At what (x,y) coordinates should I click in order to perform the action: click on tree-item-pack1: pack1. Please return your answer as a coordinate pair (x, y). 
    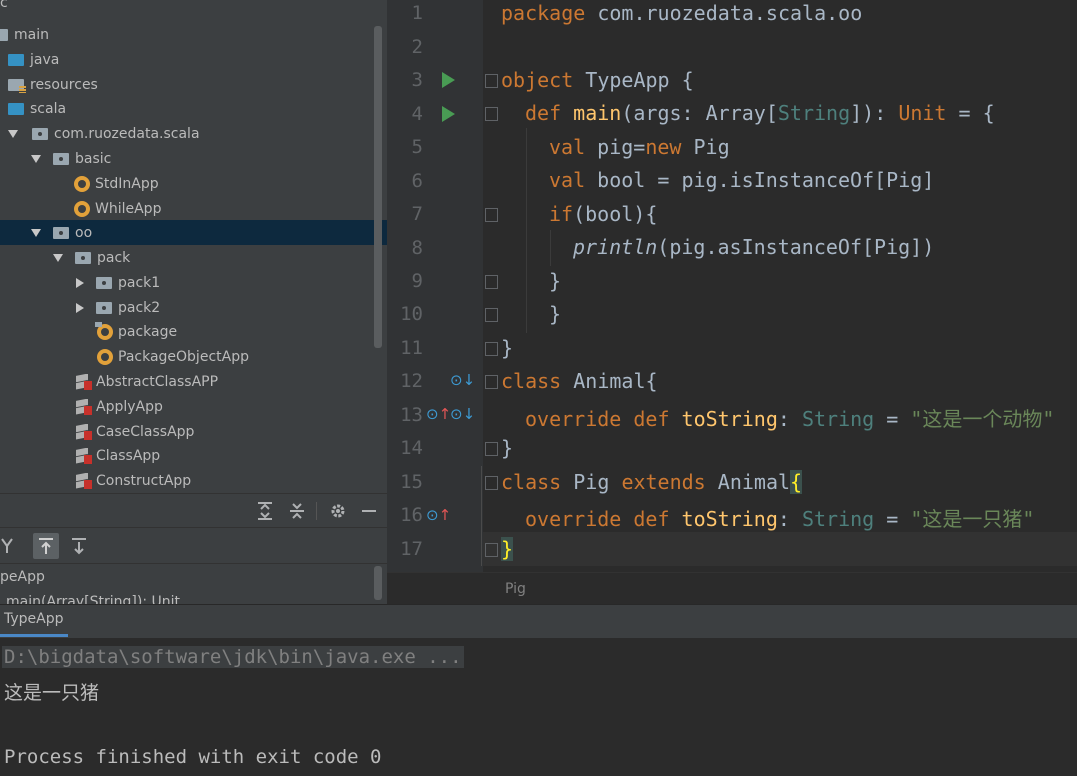
    Looking at the image, I should click on (186, 282).